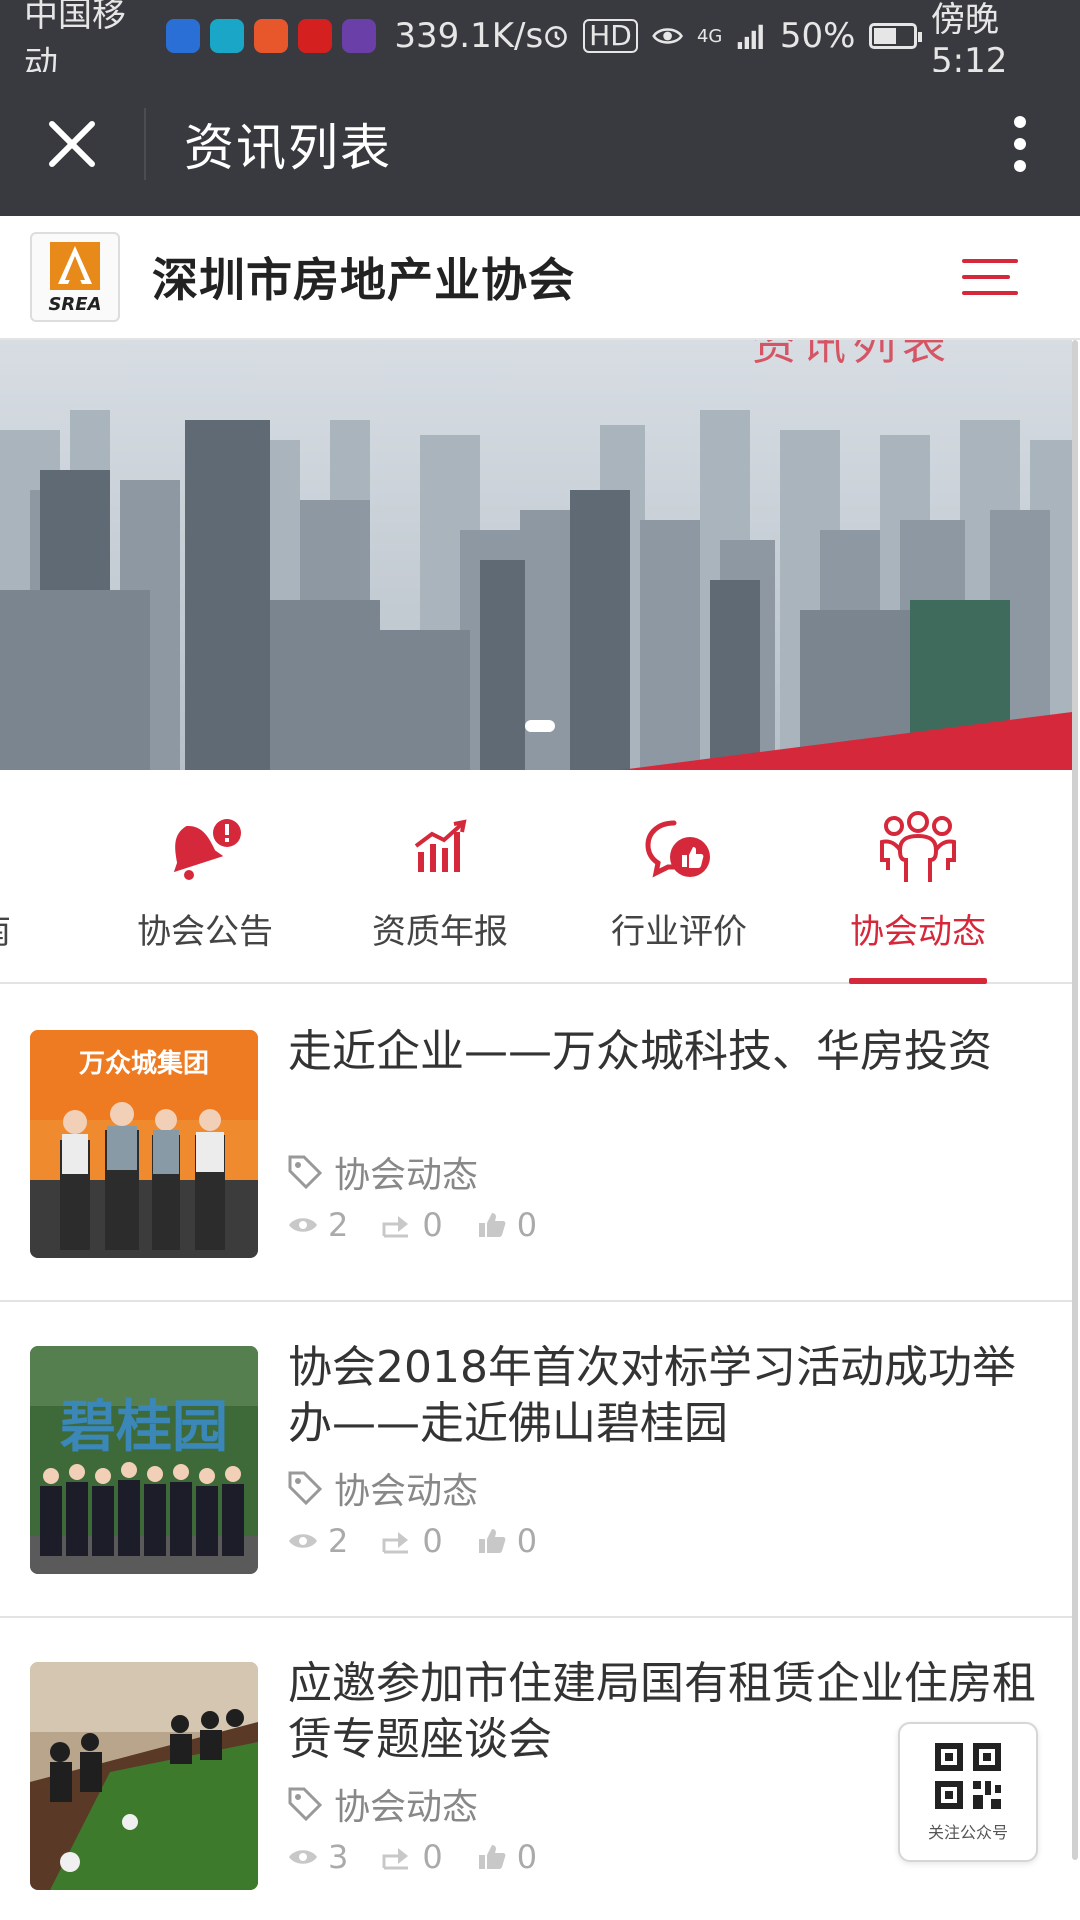 The image size is (1080, 1920). I want to click on logo-mark-icon, so click(75, 265).